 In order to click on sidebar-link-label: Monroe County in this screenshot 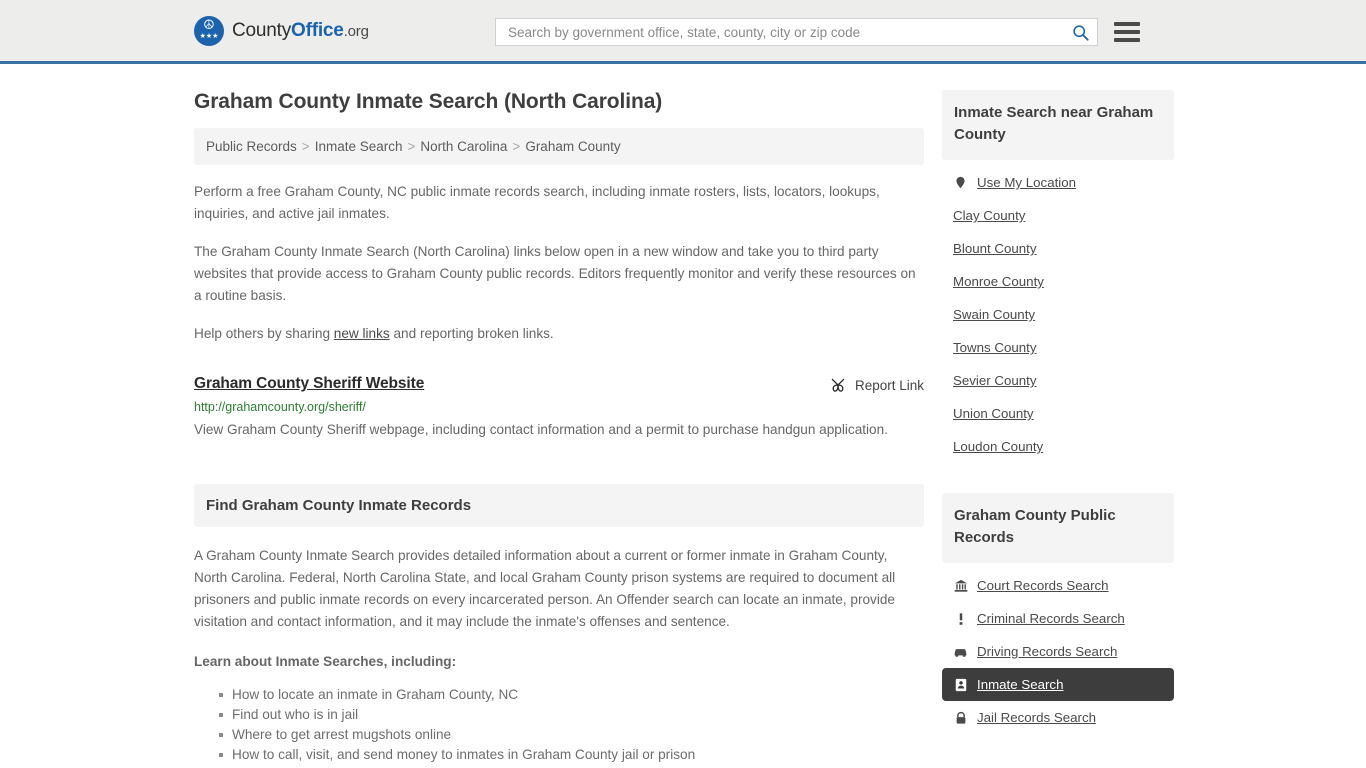, I will do `click(998, 281)`.